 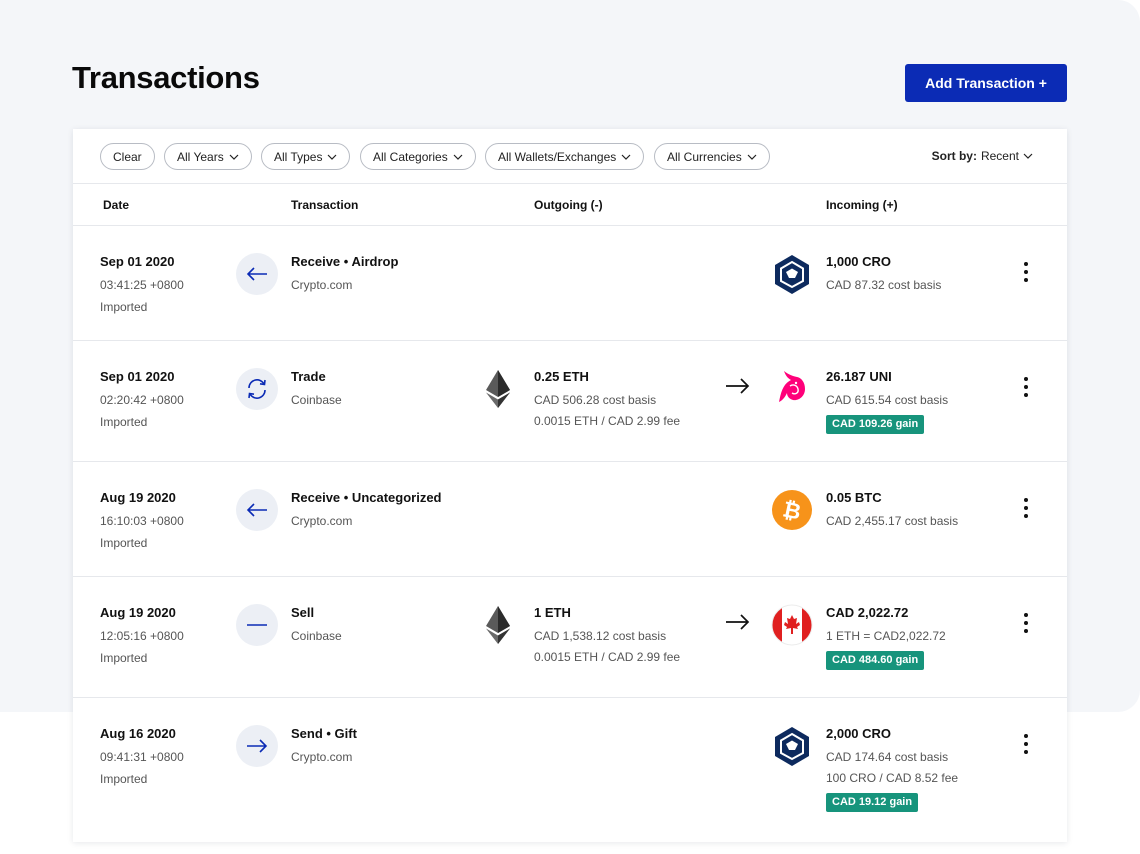 What do you see at coordinates (999, 156) in the screenshot?
I see `sort-value: Recent` at bounding box center [999, 156].